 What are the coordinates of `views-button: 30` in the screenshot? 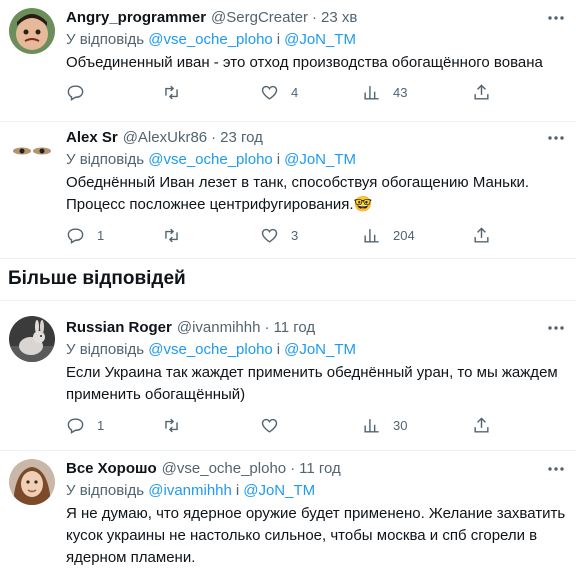 It's located at (384, 425).